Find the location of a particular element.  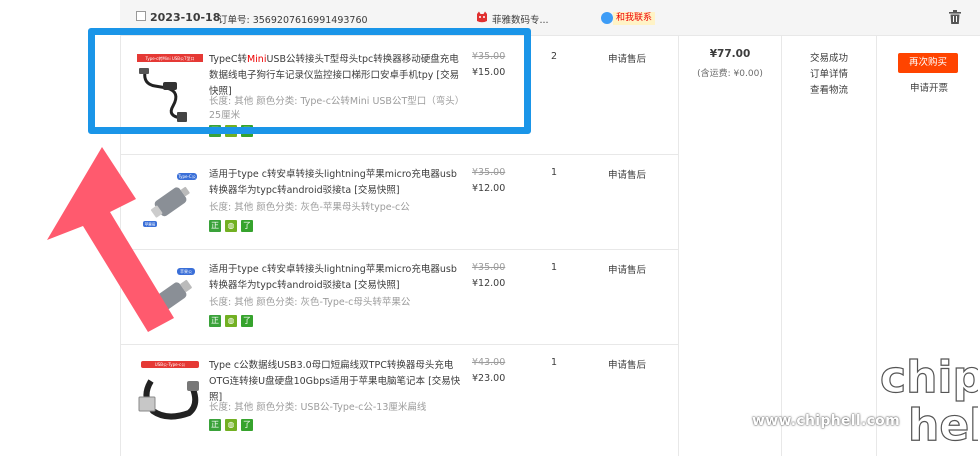

order-number: 订单号: 3569207616991493760 is located at coordinates (293, 20).